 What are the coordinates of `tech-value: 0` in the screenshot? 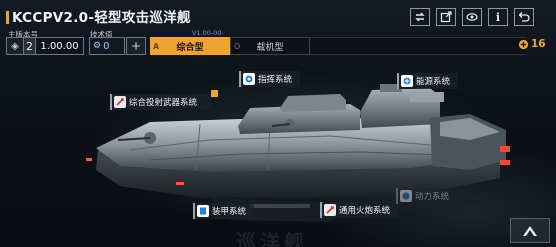 It's located at (106, 46).